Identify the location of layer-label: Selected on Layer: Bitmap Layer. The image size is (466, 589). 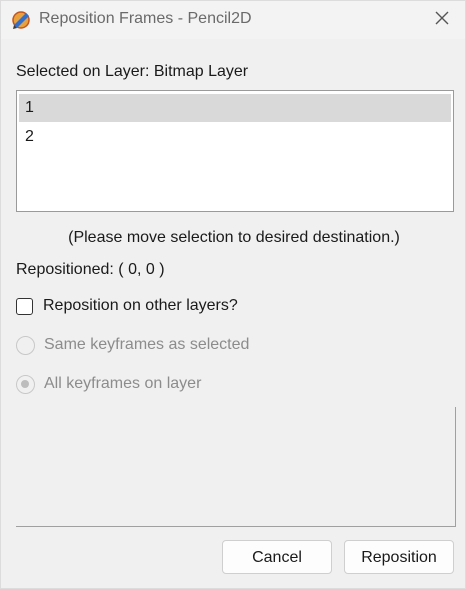
(132, 71).